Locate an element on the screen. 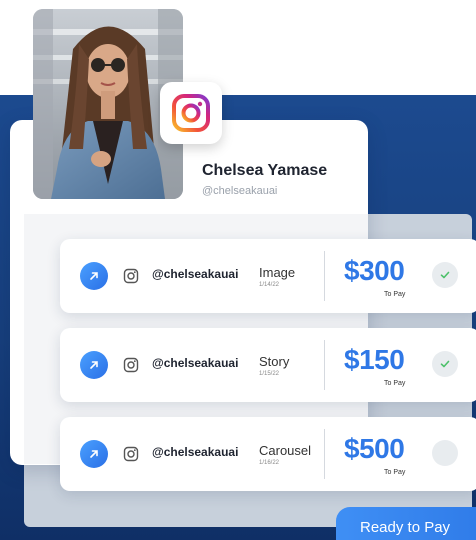 The height and width of the screenshot is (540, 476). post-date: 1/16/22 is located at coordinates (269, 463).